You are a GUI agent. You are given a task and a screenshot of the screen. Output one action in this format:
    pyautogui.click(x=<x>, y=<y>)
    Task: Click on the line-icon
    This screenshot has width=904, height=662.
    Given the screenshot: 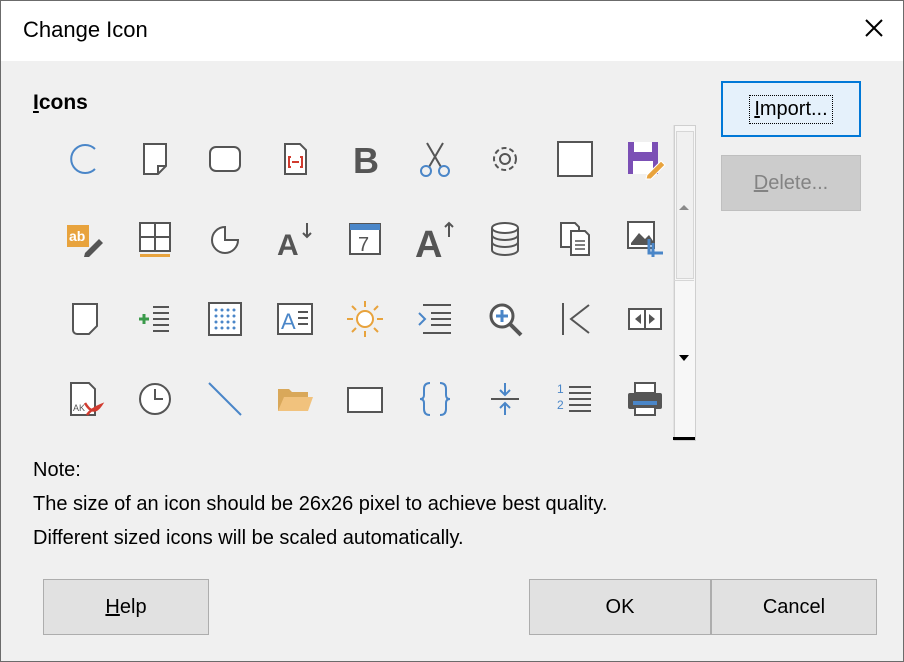 What is the action you would take?
    pyautogui.click(x=225, y=399)
    